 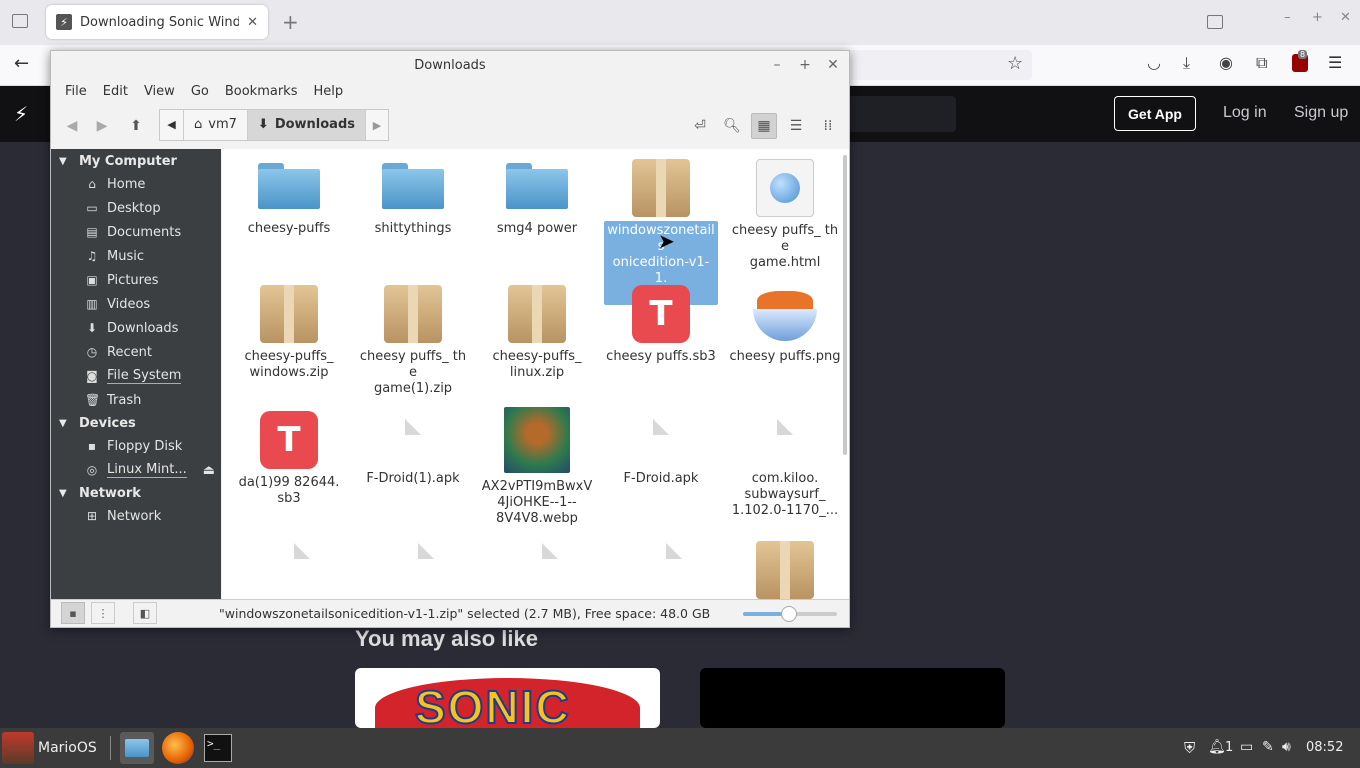 What do you see at coordinates (216, 125) in the screenshot?
I see `breadcrumb-home: ⌂ vm7` at bounding box center [216, 125].